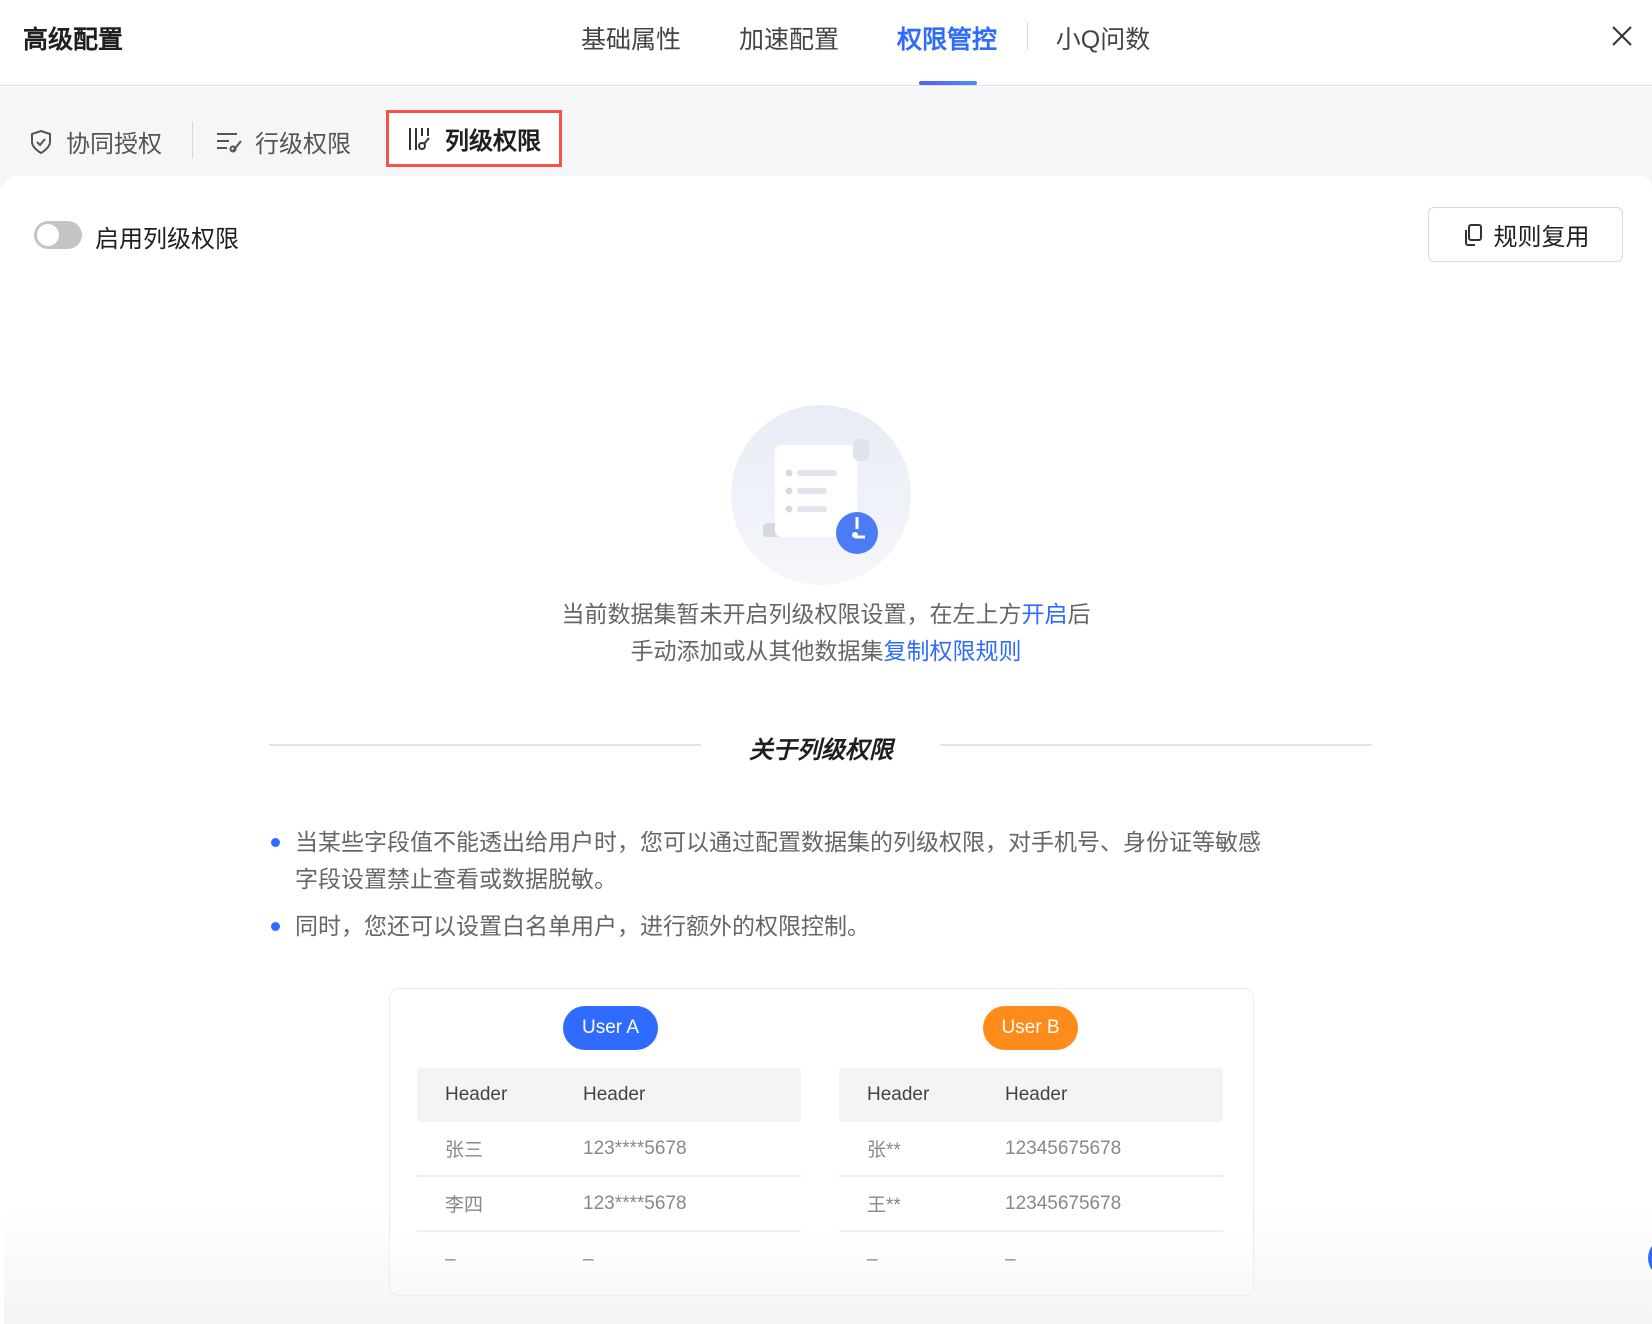 The width and height of the screenshot is (1652, 1324). I want to click on subtab-row-permission: 行级权限, so click(283, 141).